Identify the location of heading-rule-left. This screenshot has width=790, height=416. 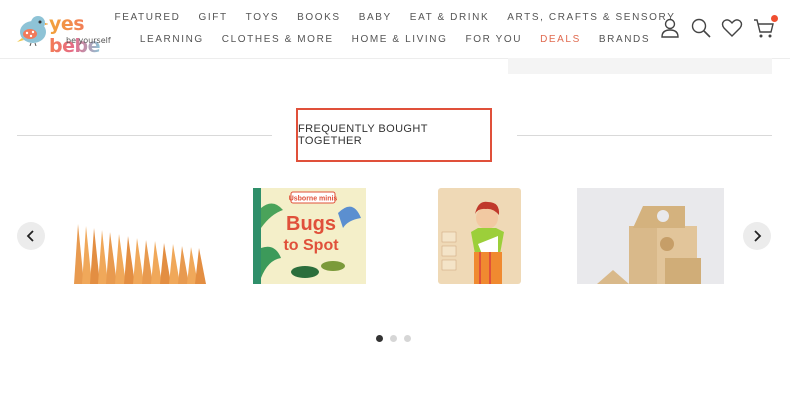
(144, 135).